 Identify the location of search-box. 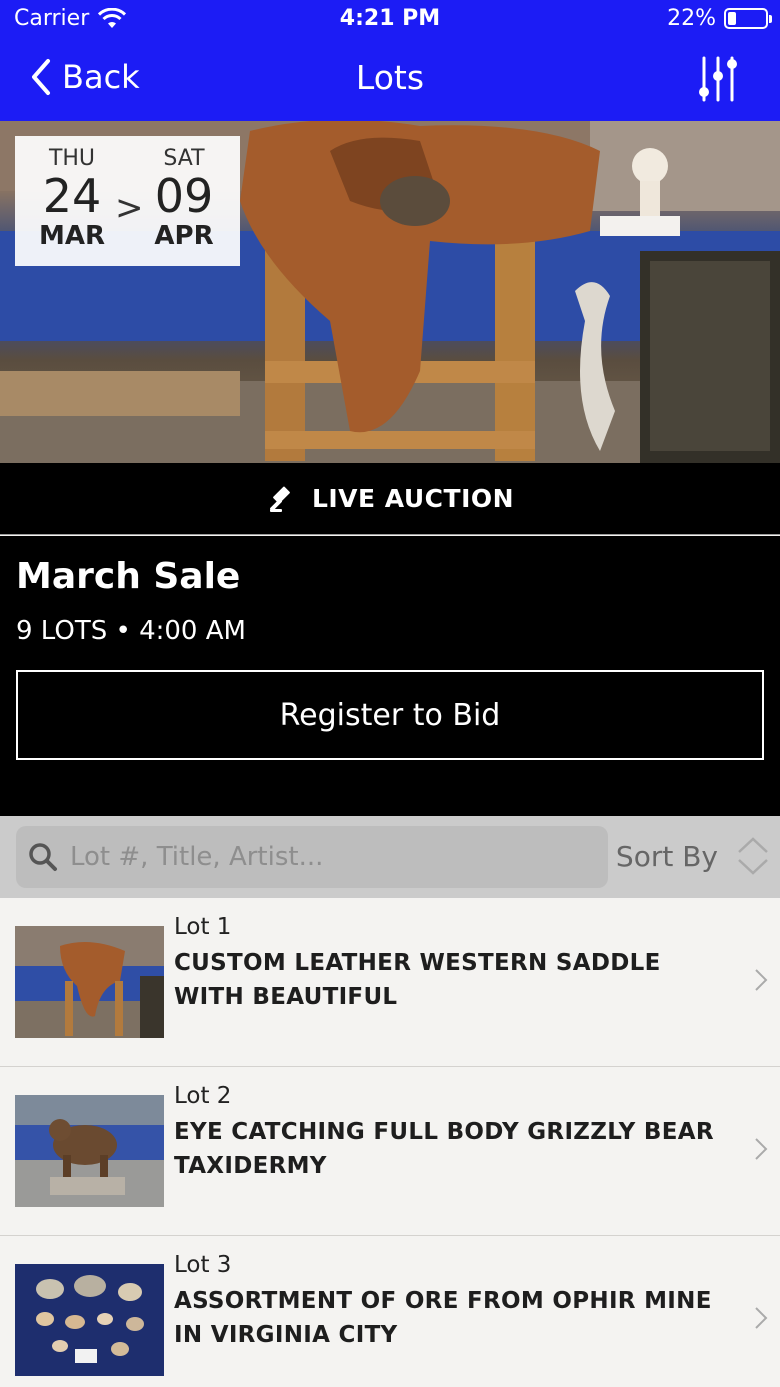
(312, 857).